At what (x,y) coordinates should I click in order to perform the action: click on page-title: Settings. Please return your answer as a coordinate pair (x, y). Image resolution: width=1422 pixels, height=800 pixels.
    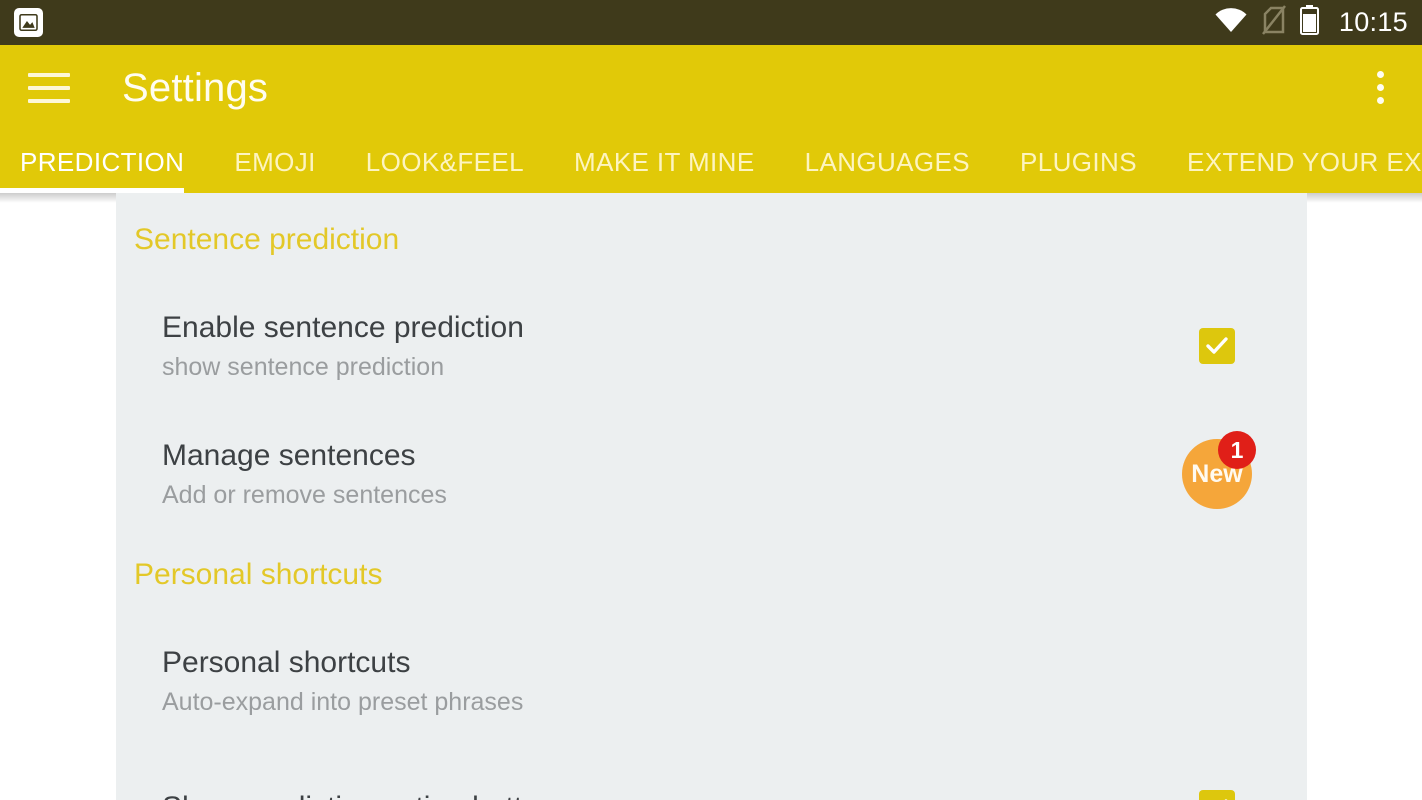
    Looking at the image, I should click on (195, 87).